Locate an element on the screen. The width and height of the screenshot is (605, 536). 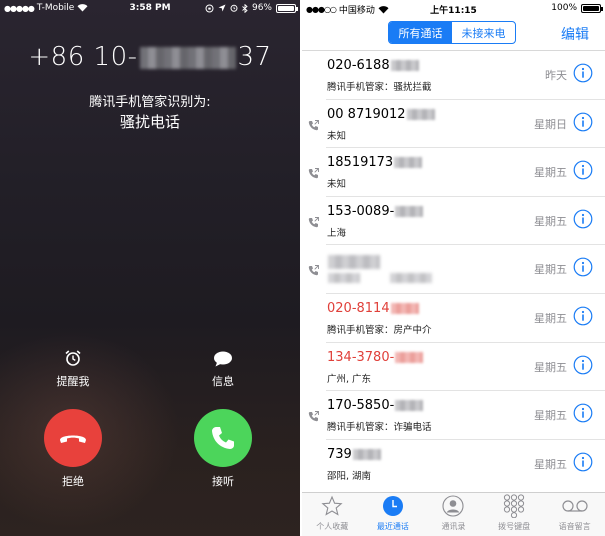
tab-label: 个人收藏 is located at coordinates (332, 526).